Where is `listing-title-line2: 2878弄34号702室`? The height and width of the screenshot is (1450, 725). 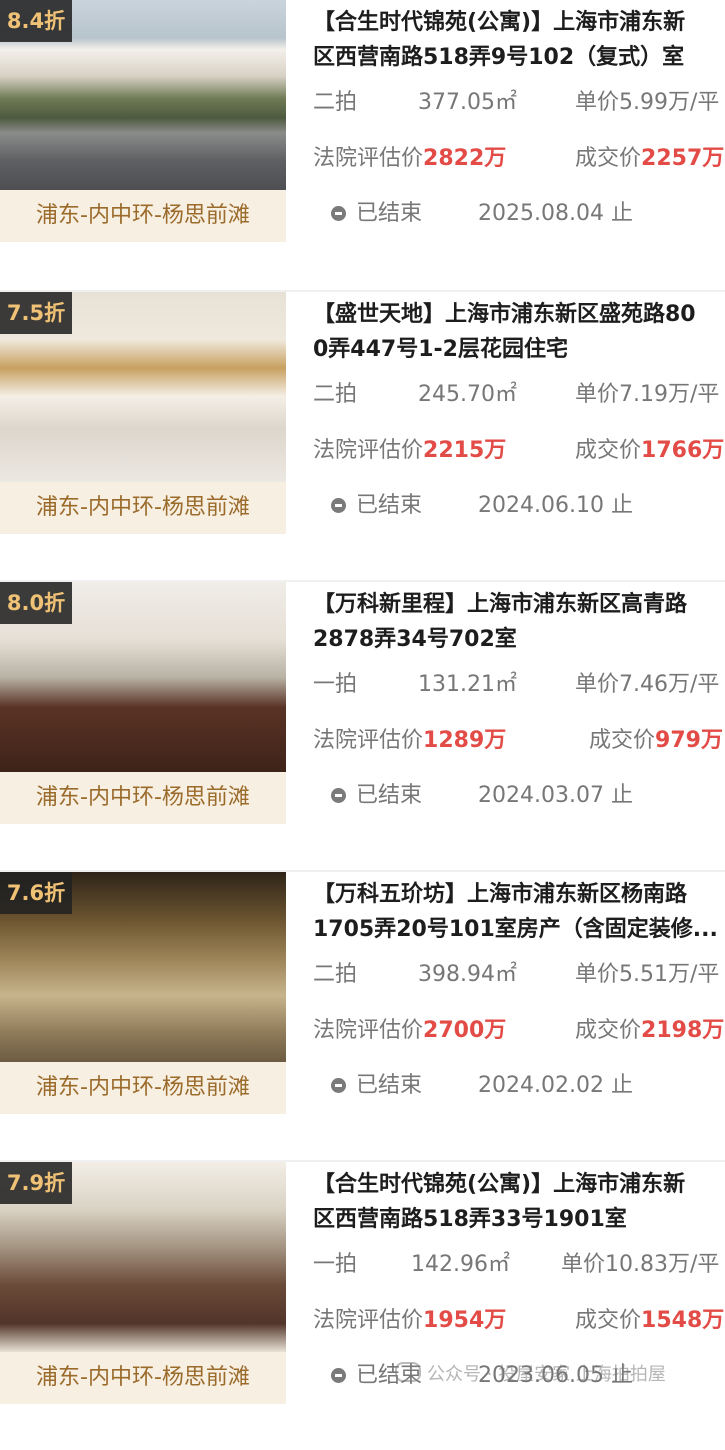
listing-title-line2: 2878弄34号702室 is located at coordinates (519, 639).